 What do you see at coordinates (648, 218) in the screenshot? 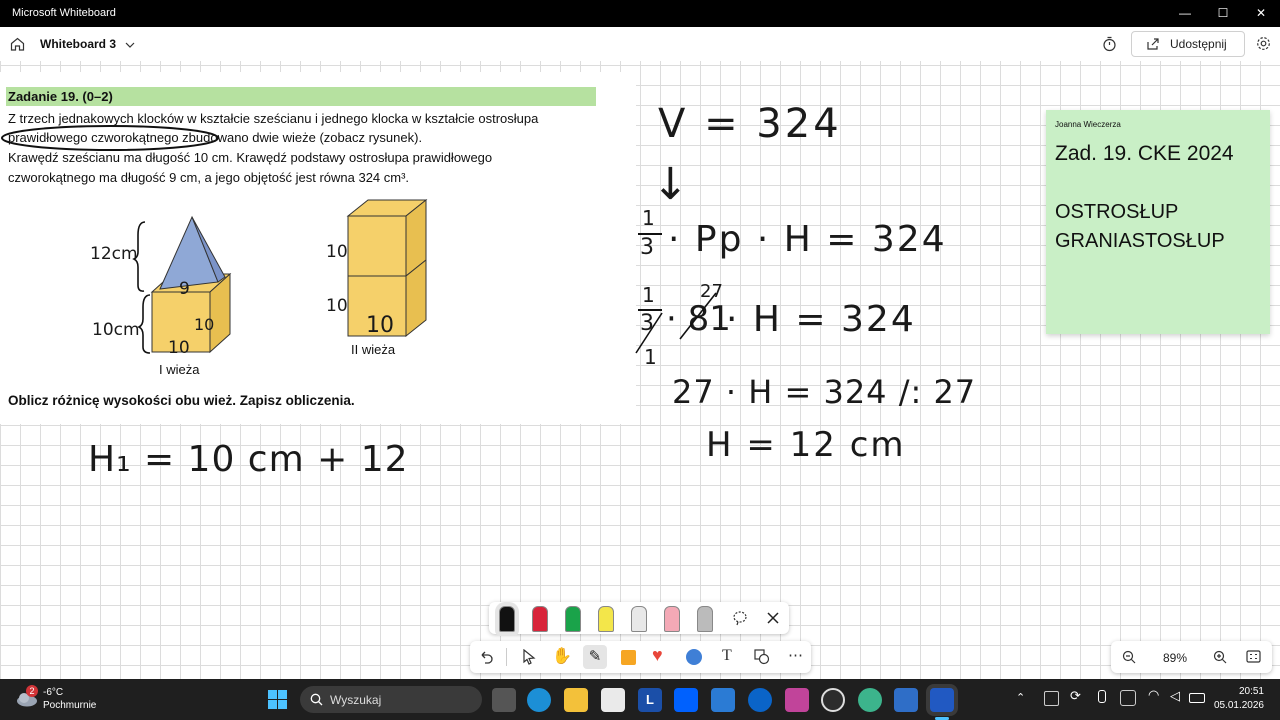
I see `ink-eq1-fraction-num: 1` at bounding box center [648, 218].